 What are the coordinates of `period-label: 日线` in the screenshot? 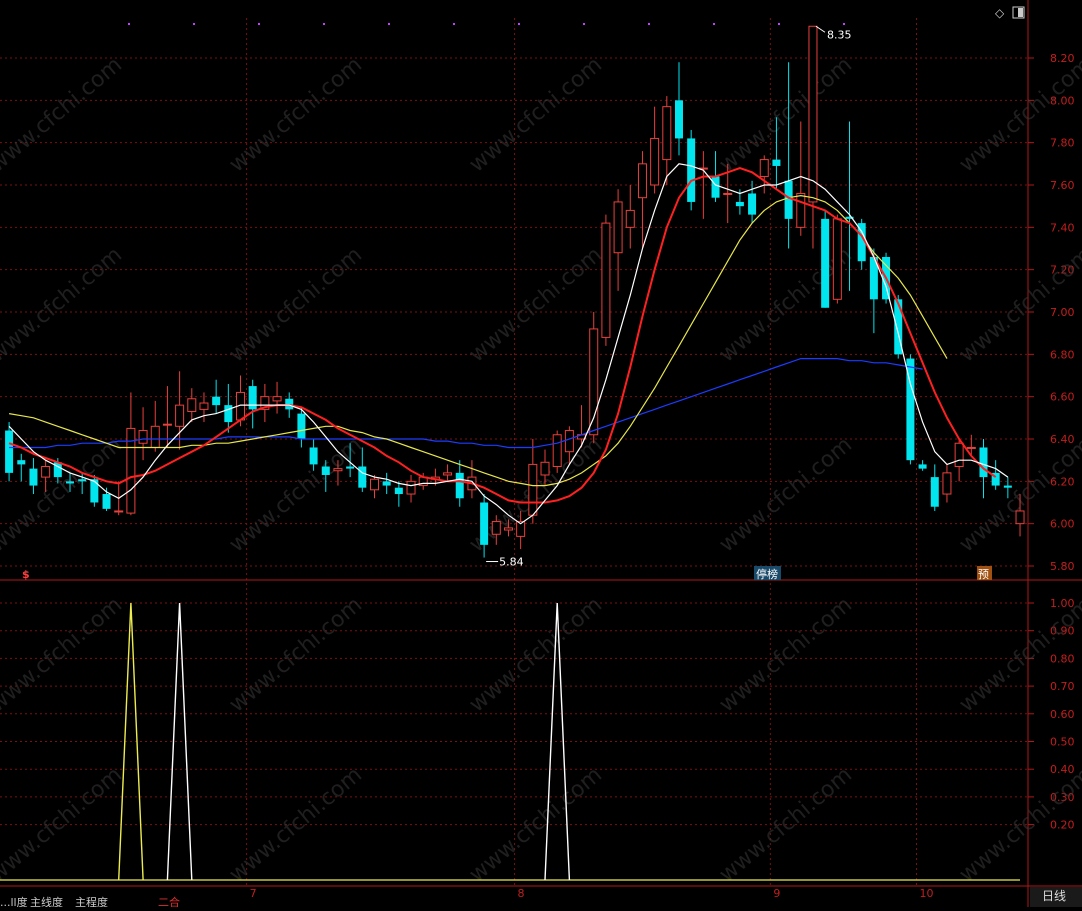 It's located at (1054, 896).